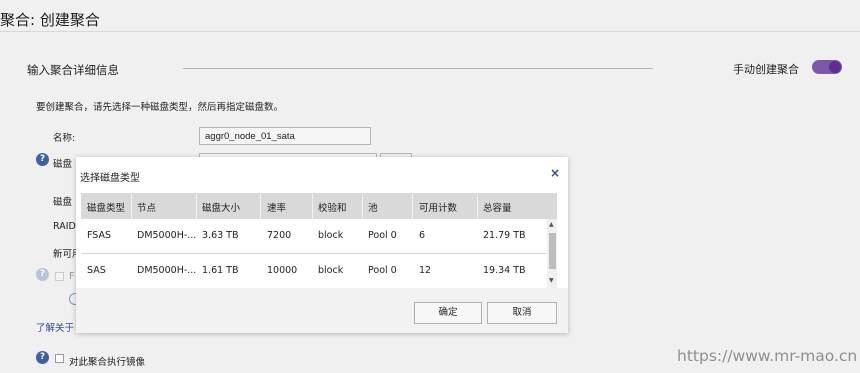 The image size is (860, 373). Describe the element at coordinates (220, 235) in the screenshot. I see `table-cell: 3.63 TB` at that location.